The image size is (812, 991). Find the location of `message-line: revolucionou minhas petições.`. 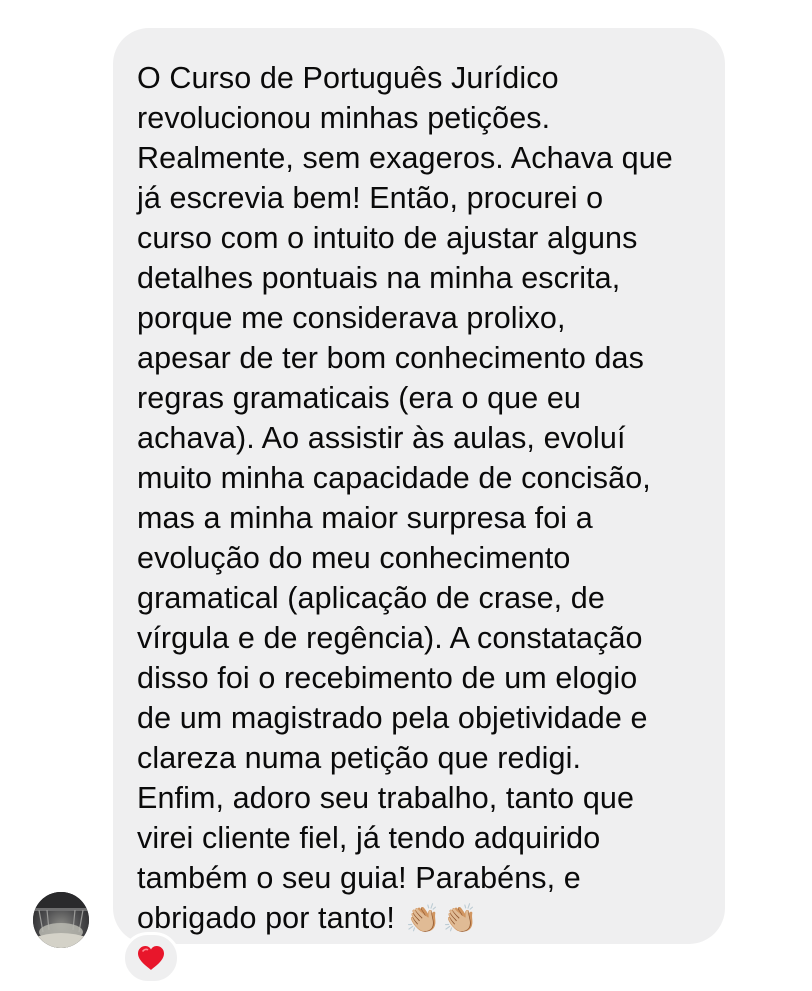

message-line: revolucionou minhas petições. is located at coordinates (344, 118).